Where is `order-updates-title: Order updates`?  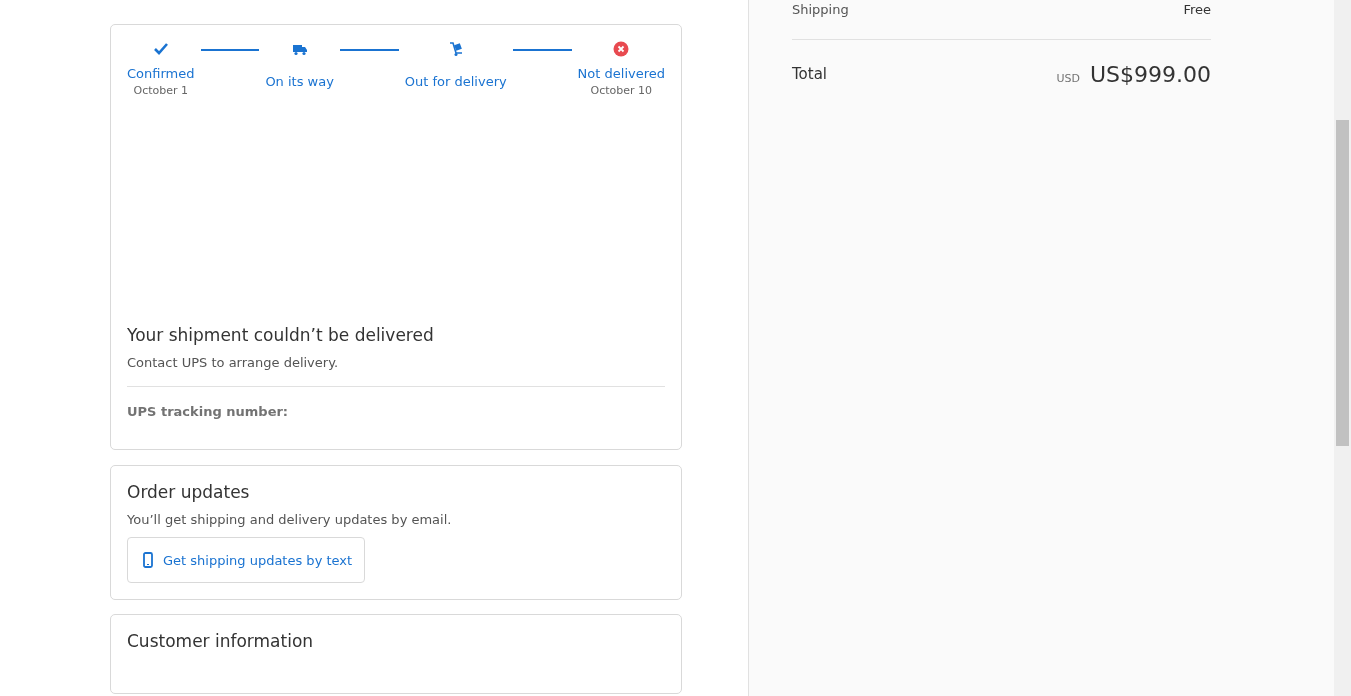
order-updates-title: Order updates is located at coordinates (189, 492).